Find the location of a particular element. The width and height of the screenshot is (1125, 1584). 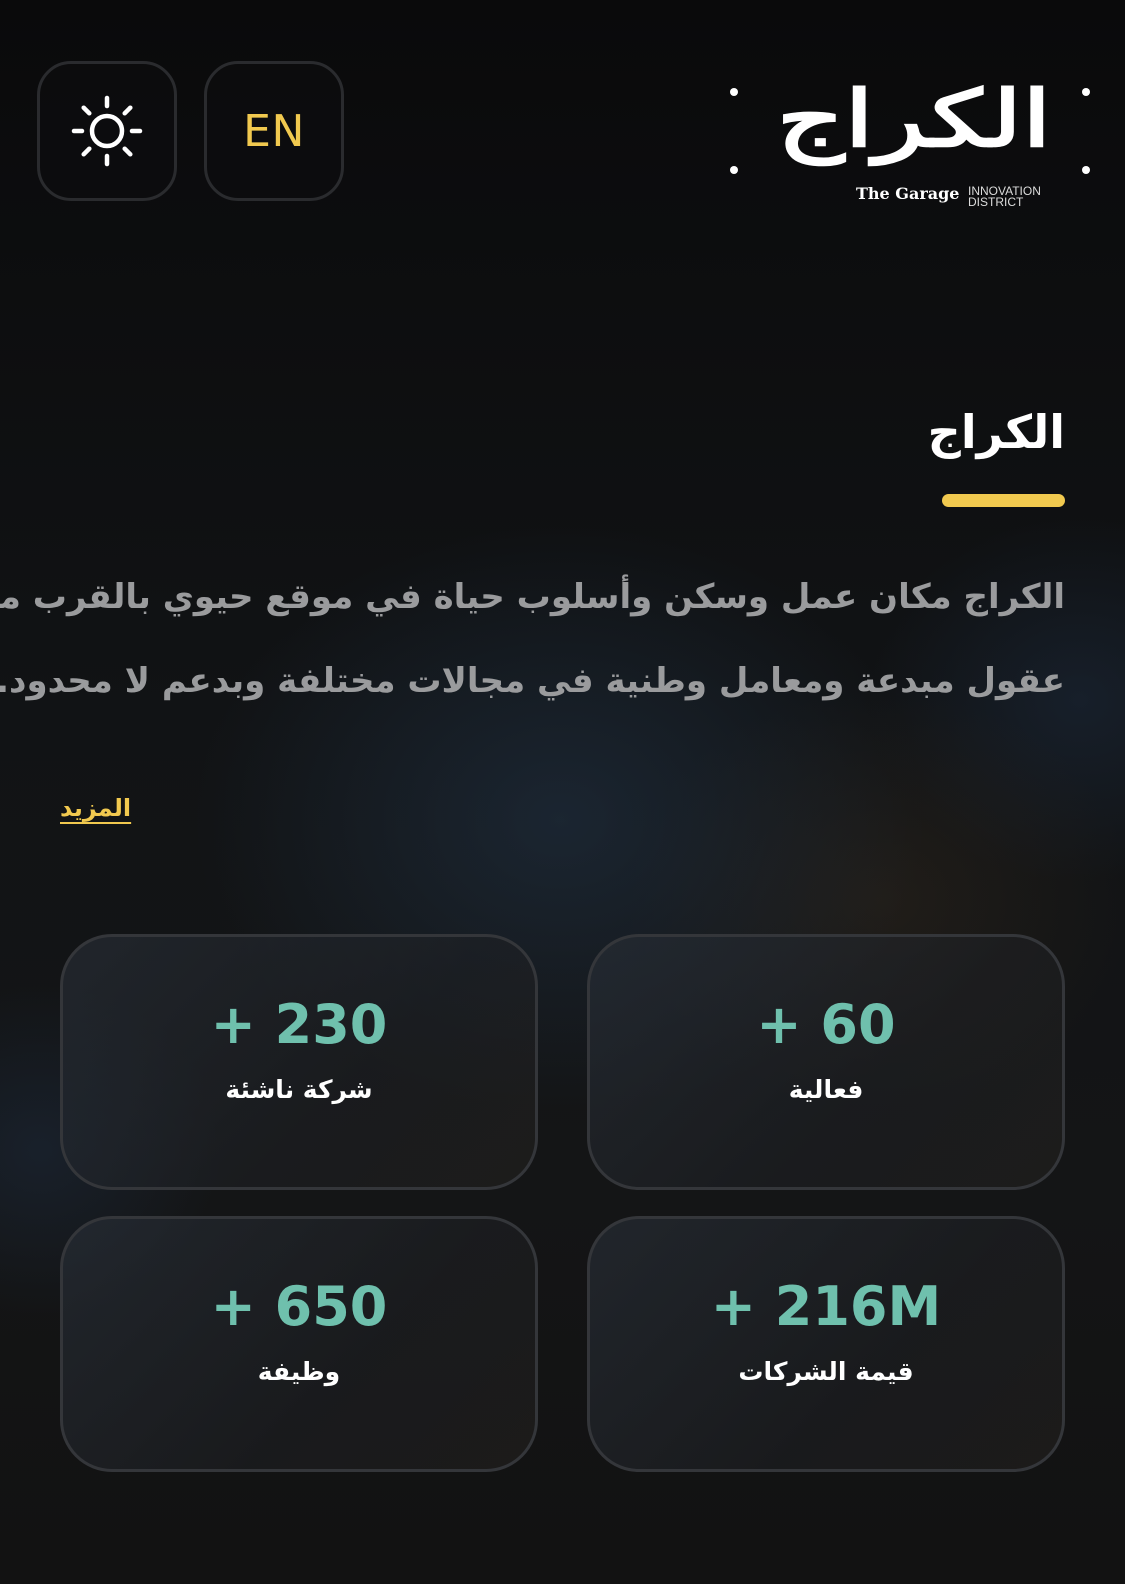

logo-arabic-wordmark: الكراج is located at coordinates (914, 119).